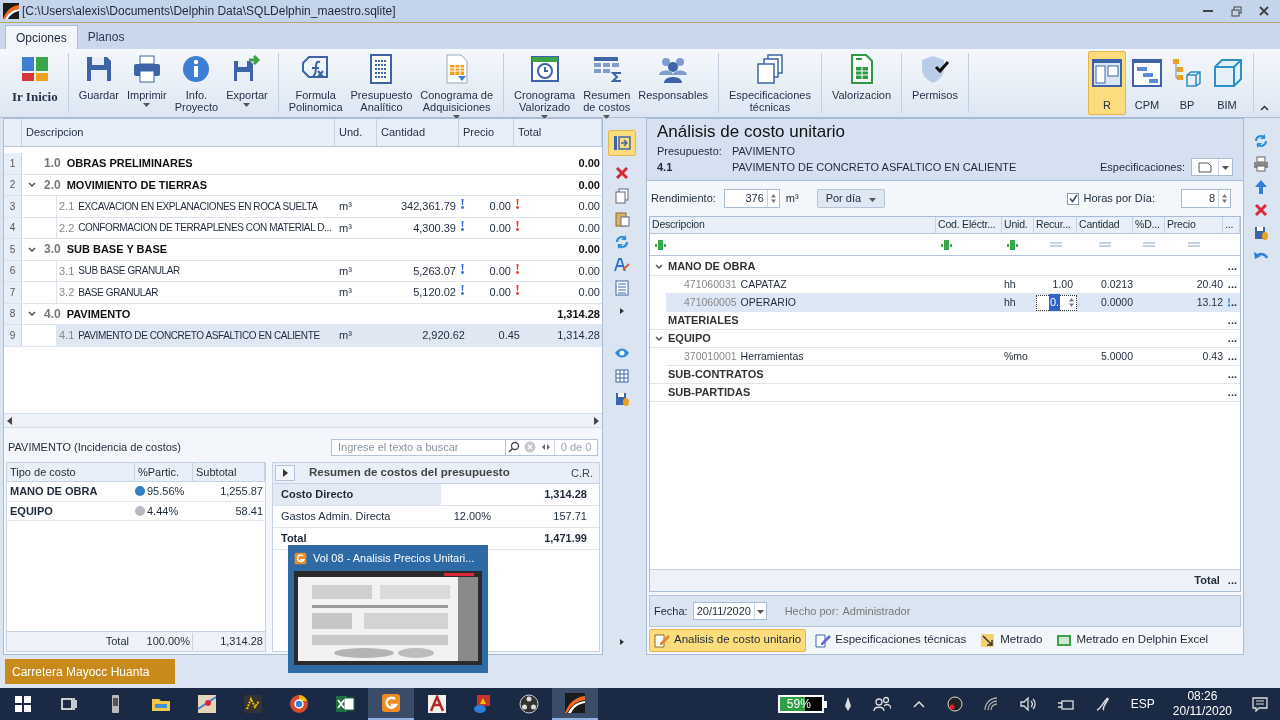 The height and width of the screenshot is (720, 1280). Describe the element at coordinates (129, 163) in the screenshot. I see `group-title: OBRAS PRELIMINARES` at that location.